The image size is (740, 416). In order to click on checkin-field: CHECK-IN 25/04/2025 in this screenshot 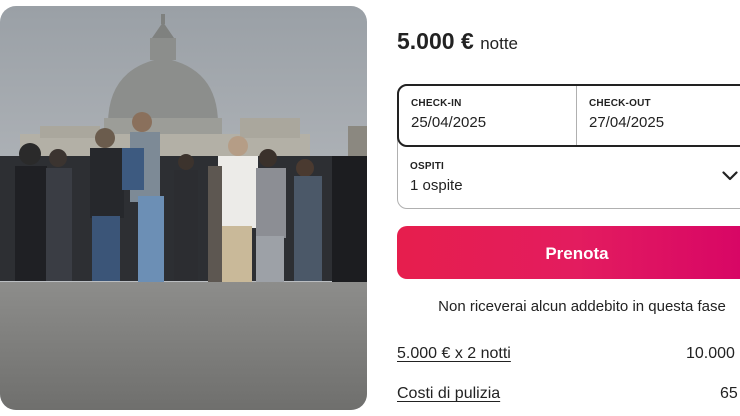, I will do `click(488, 115)`.